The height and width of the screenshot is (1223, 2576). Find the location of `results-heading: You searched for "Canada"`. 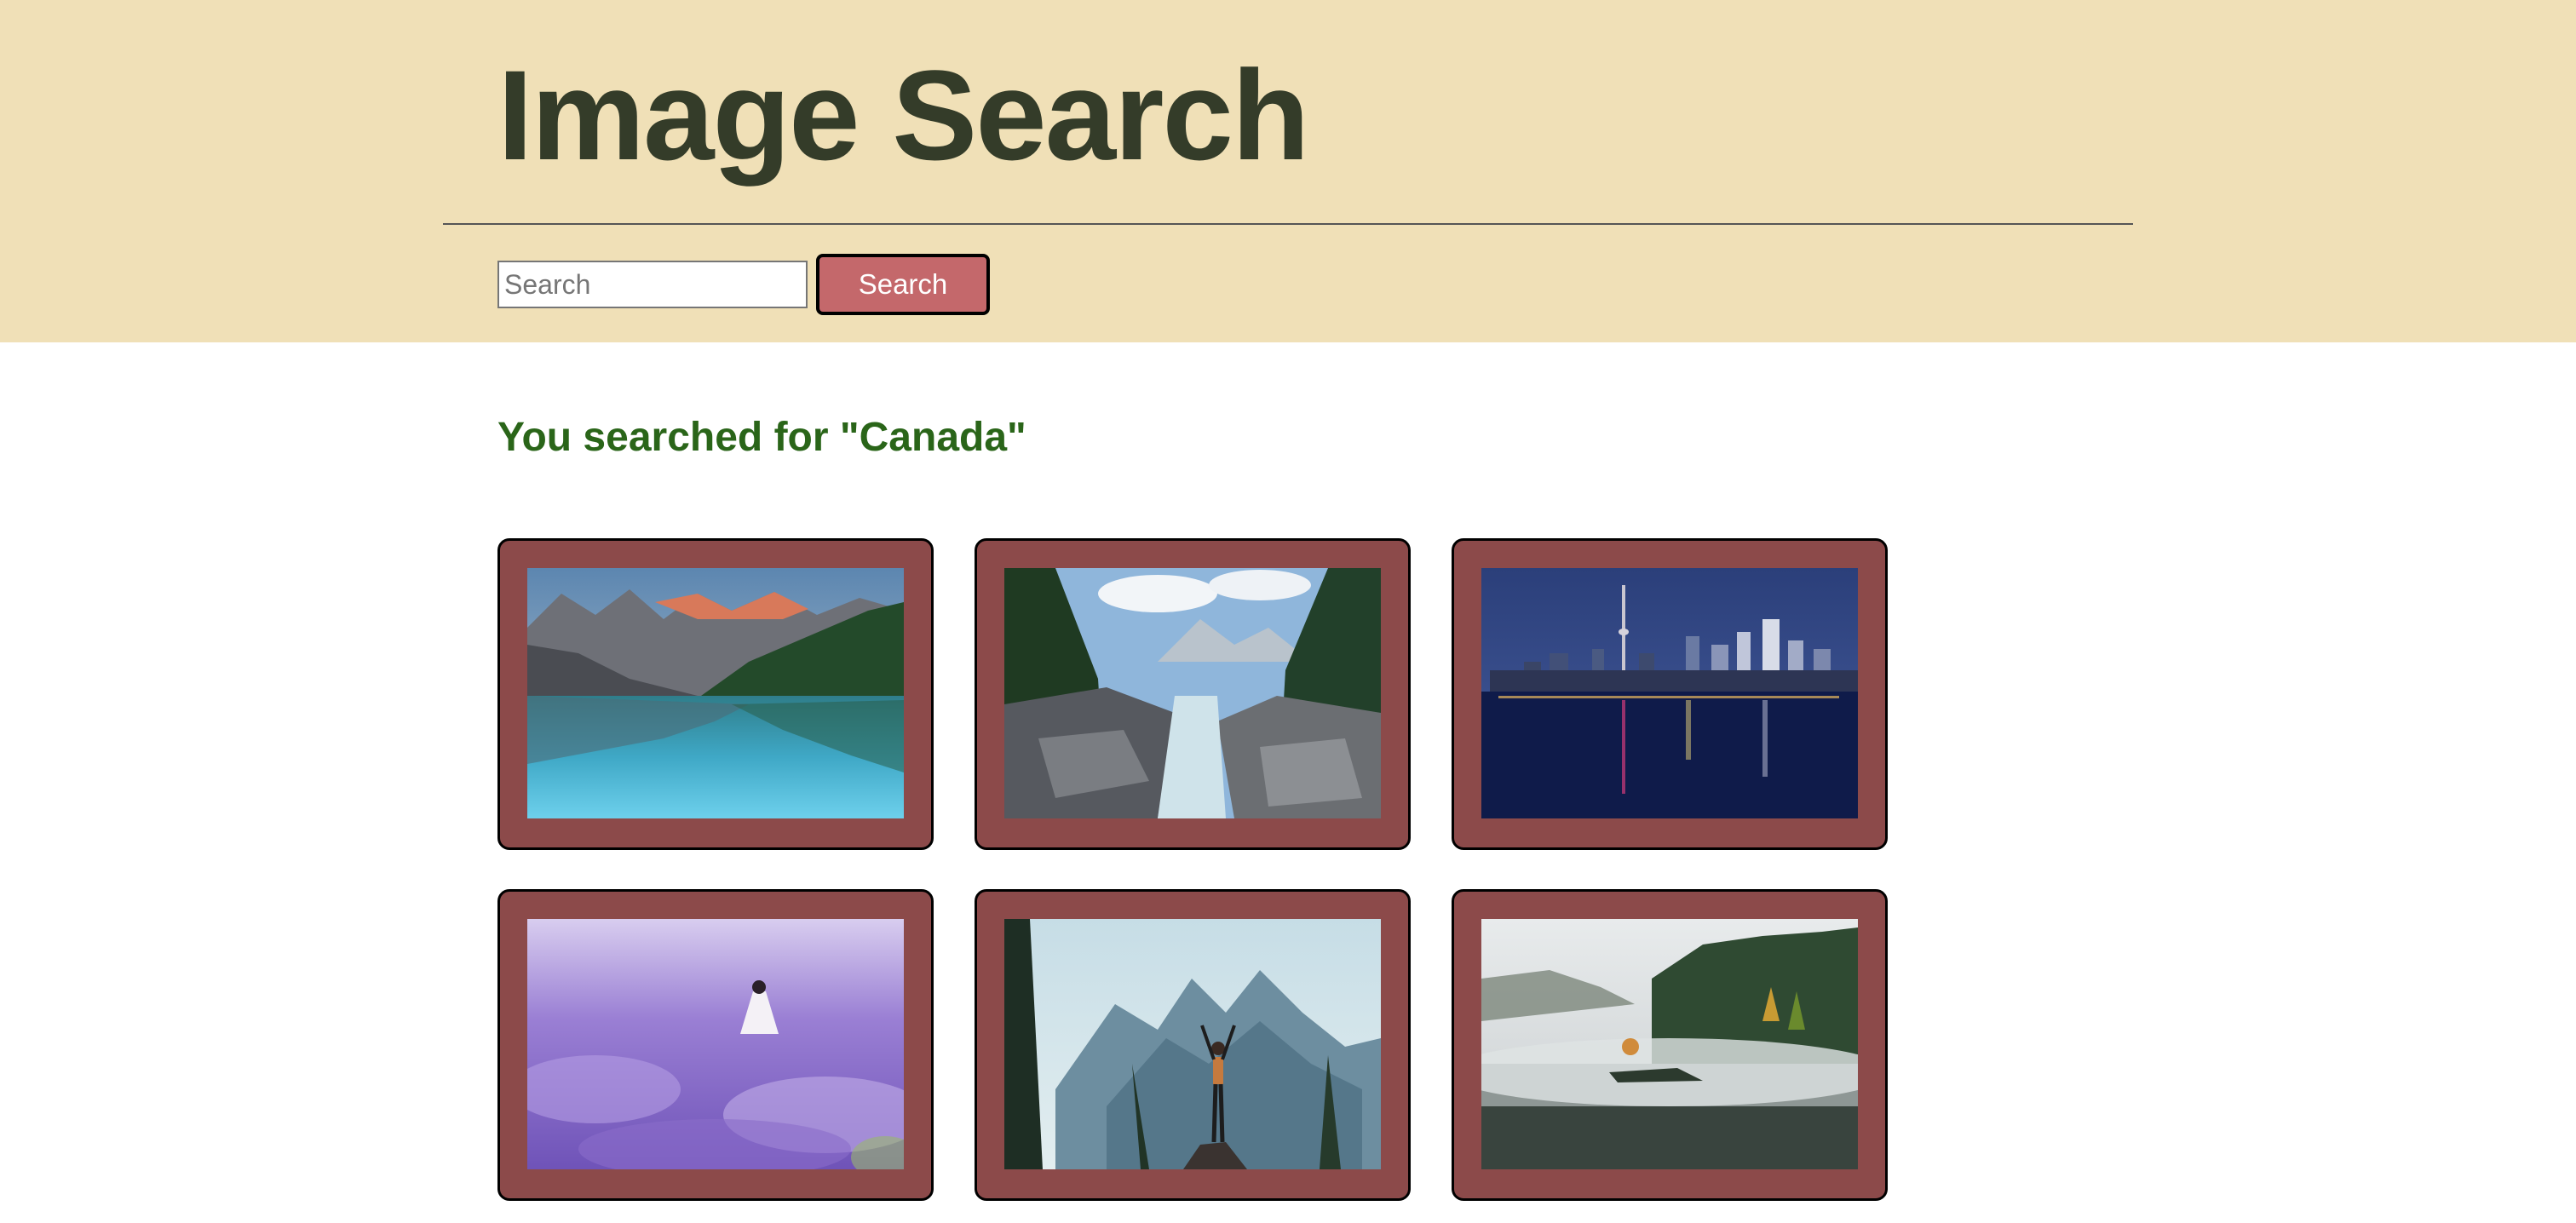

results-heading: You searched for "Canada" is located at coordinates (762, 438).